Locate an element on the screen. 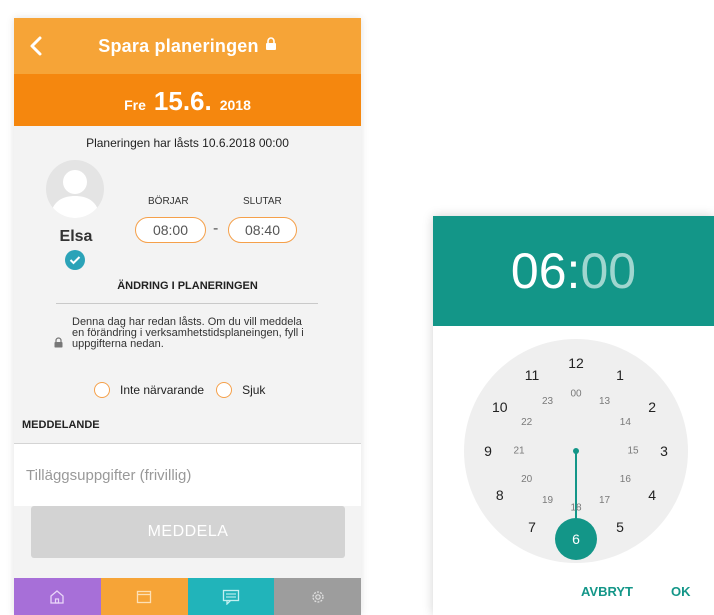  hour-1: 1 is located at coordinates (620, 375).